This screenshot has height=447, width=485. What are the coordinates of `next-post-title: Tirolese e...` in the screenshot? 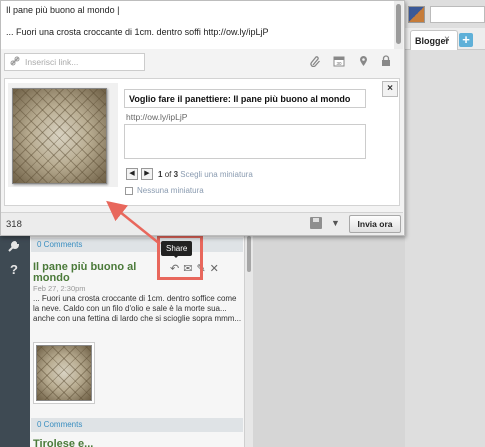 It's located at (63, 442).